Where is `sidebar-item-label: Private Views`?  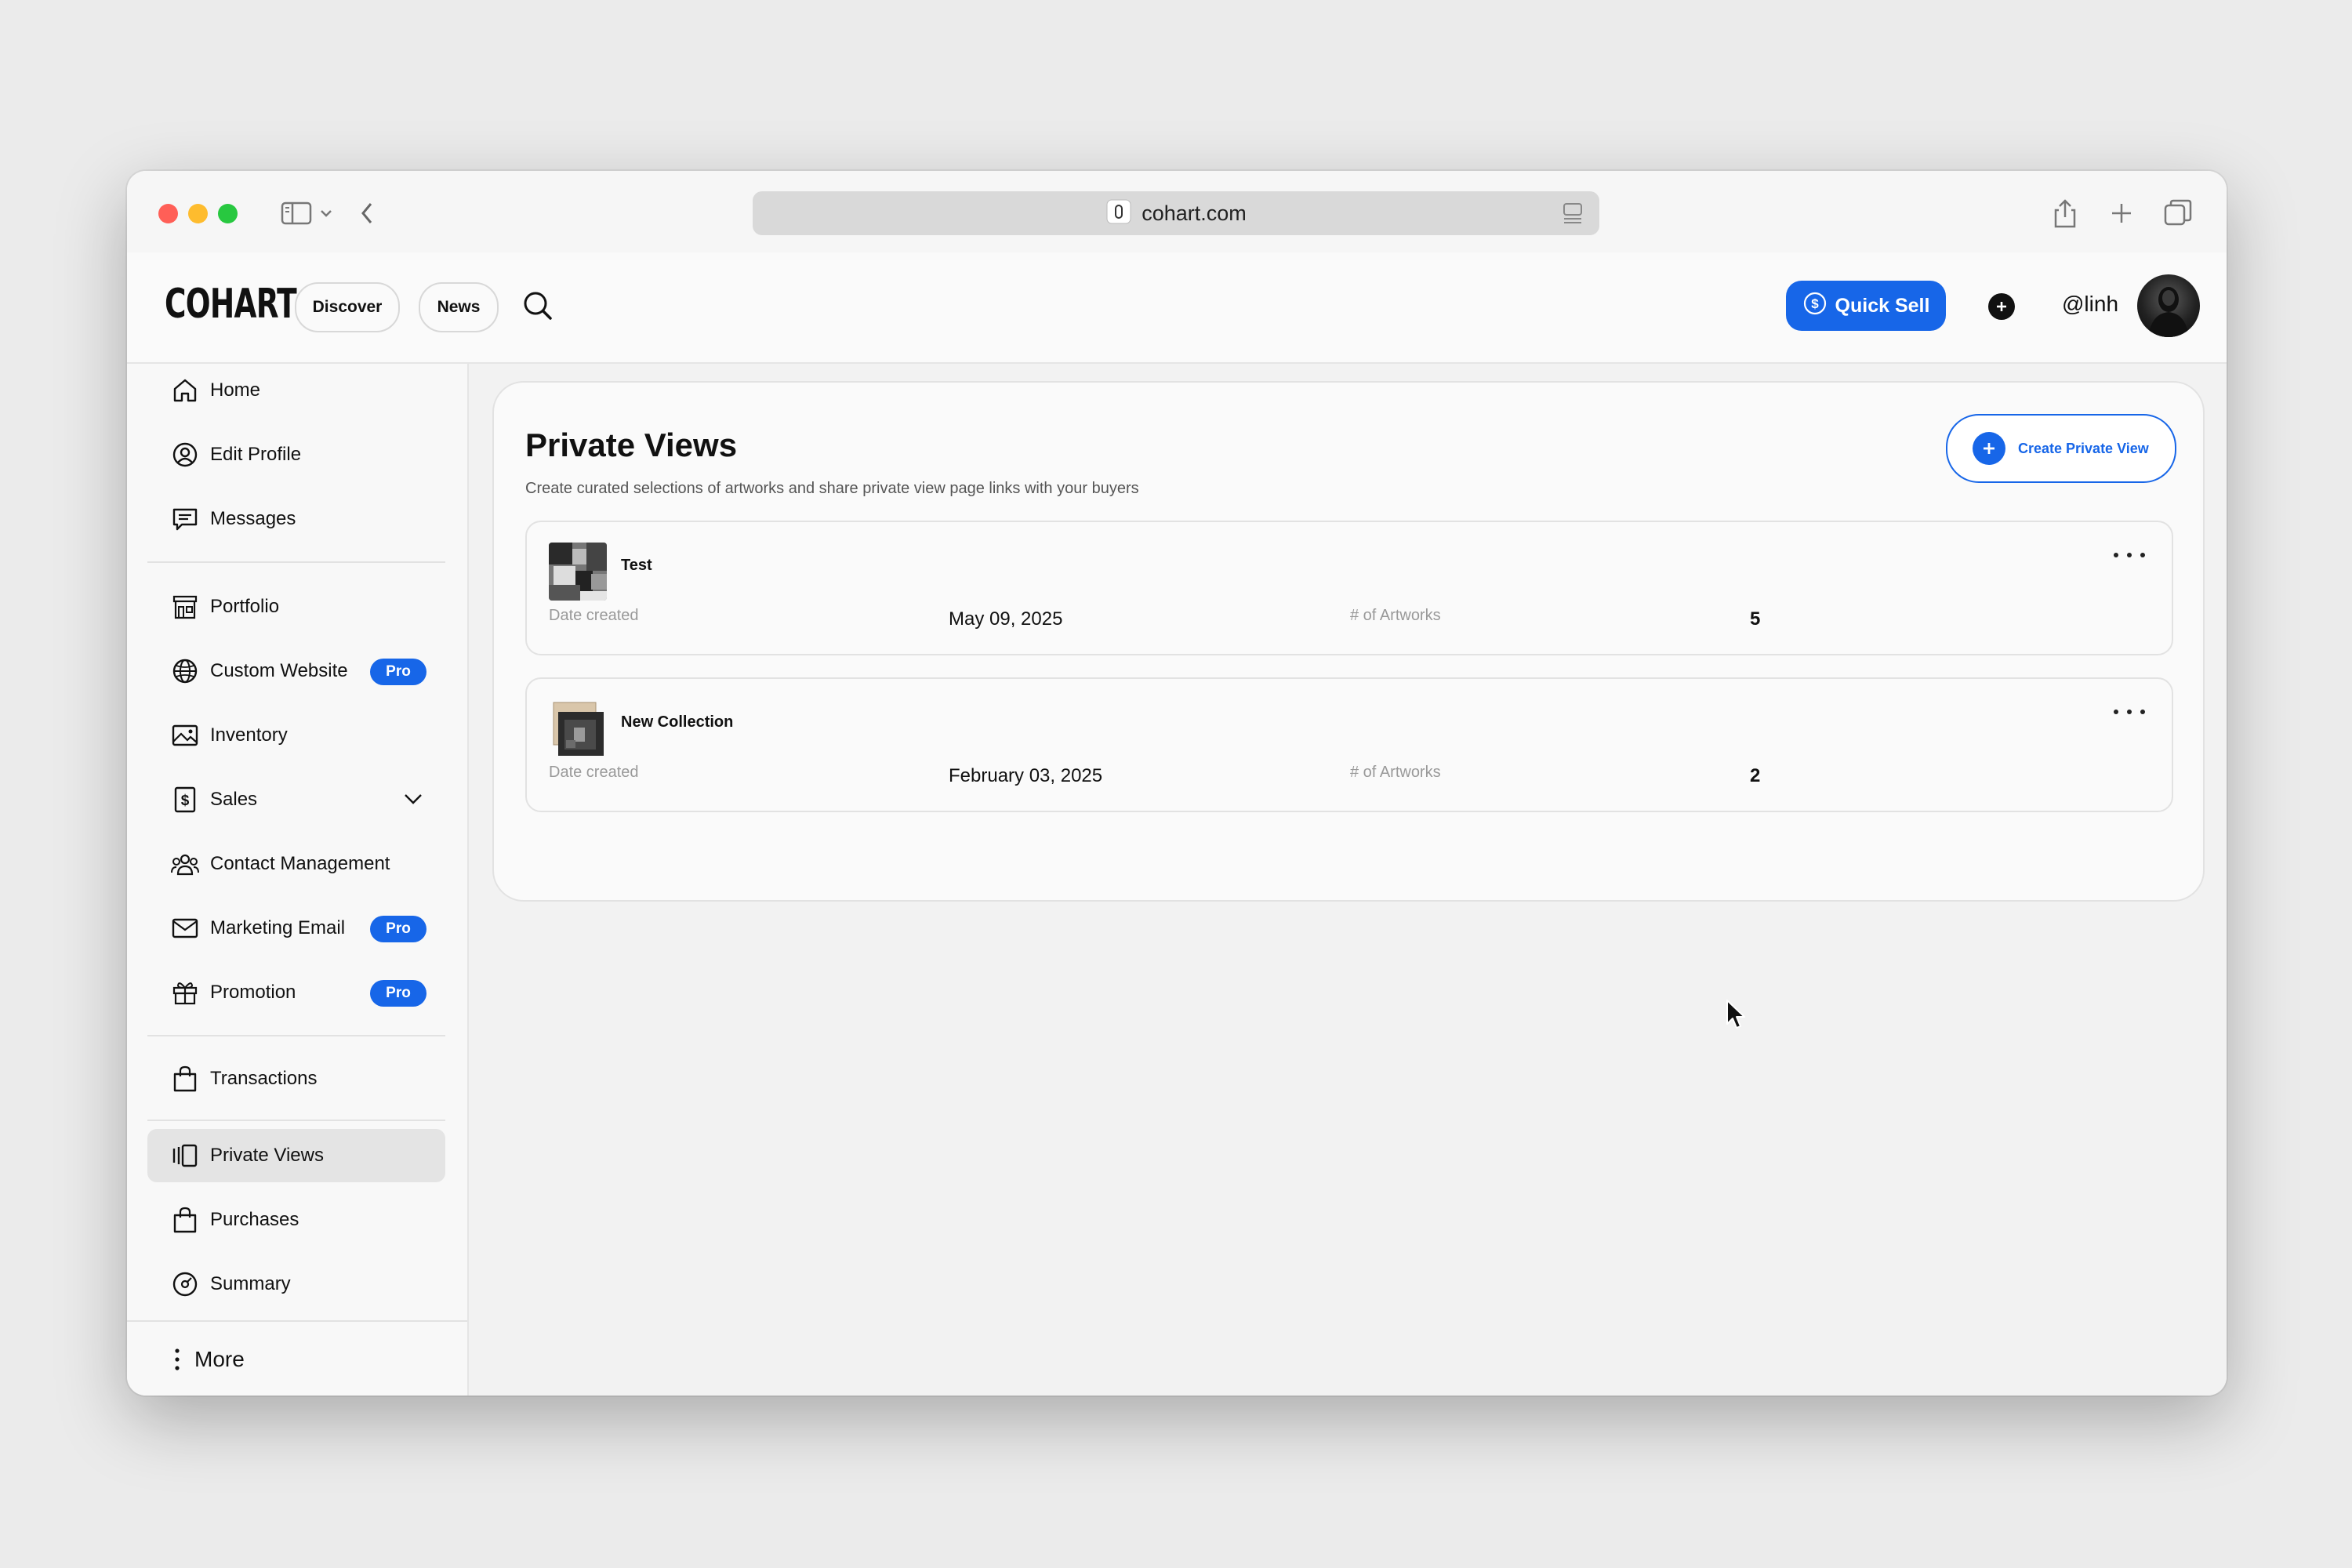
sidebar-item-label: Private Views is located at coordinates (267, 1155).